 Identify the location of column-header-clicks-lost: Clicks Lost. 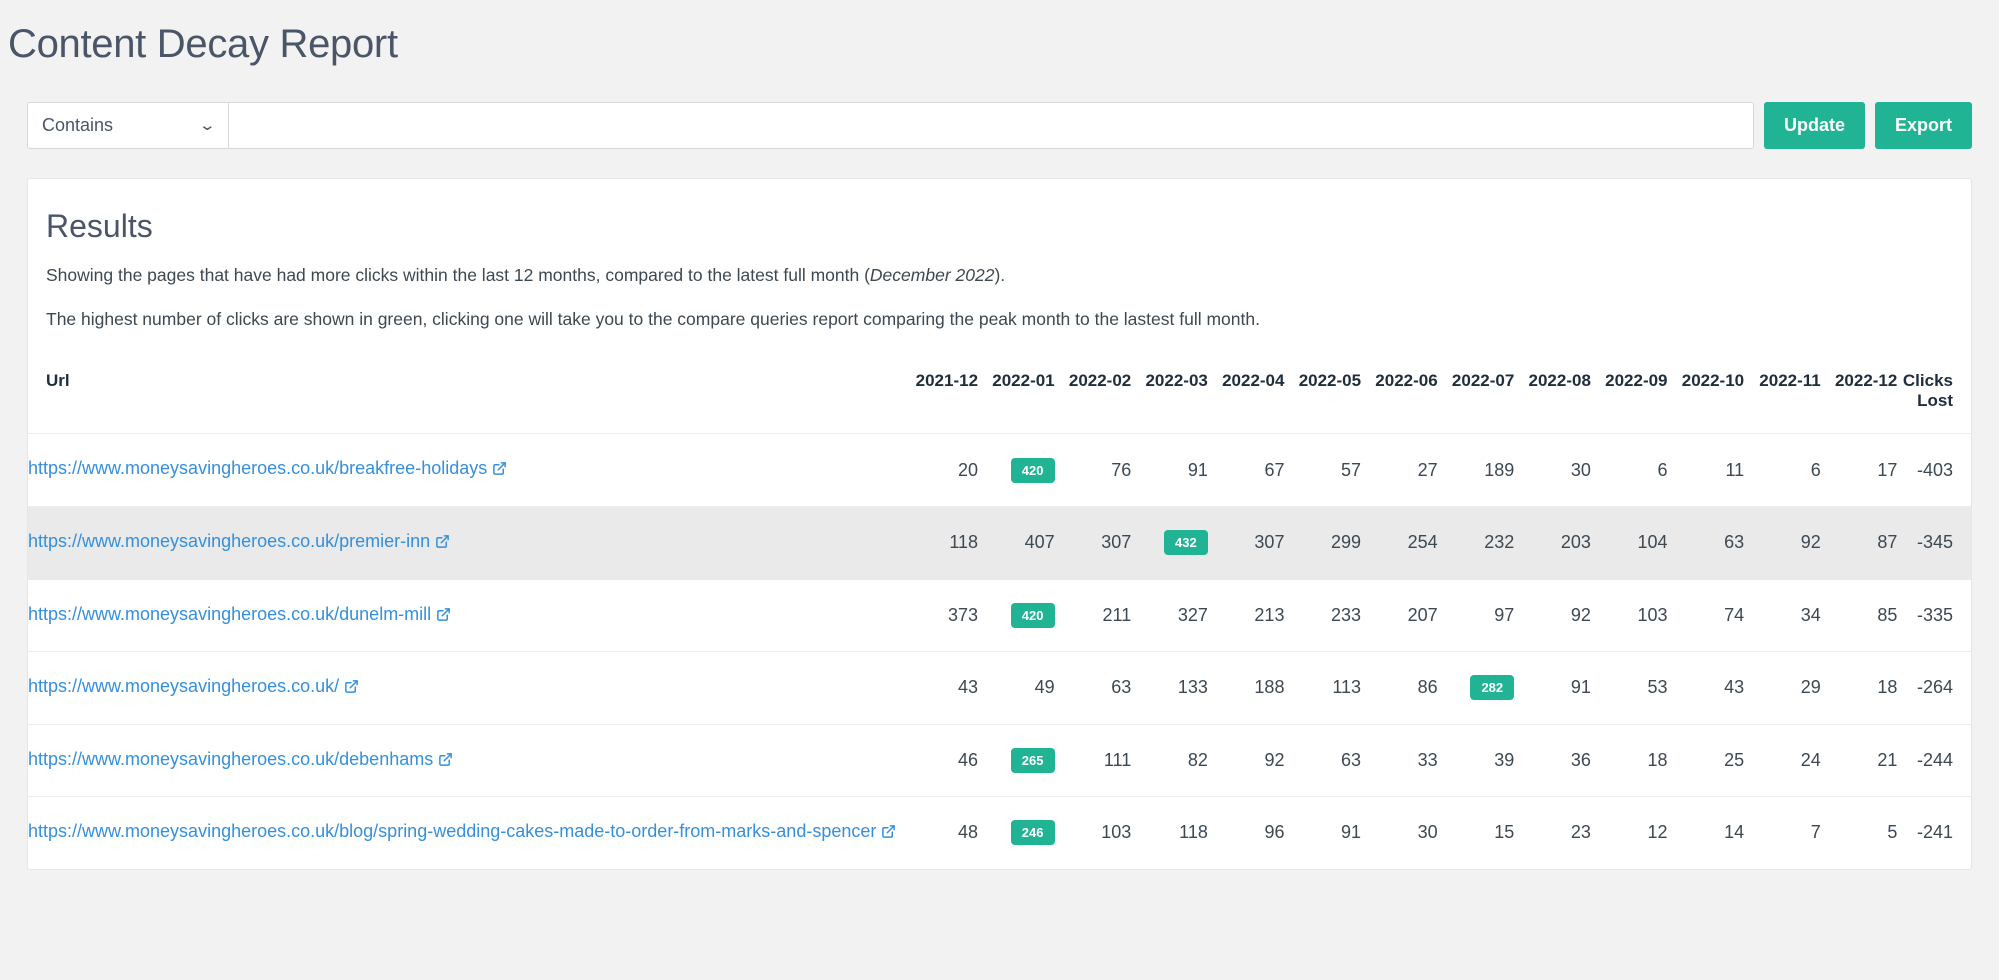
(1934, 394).